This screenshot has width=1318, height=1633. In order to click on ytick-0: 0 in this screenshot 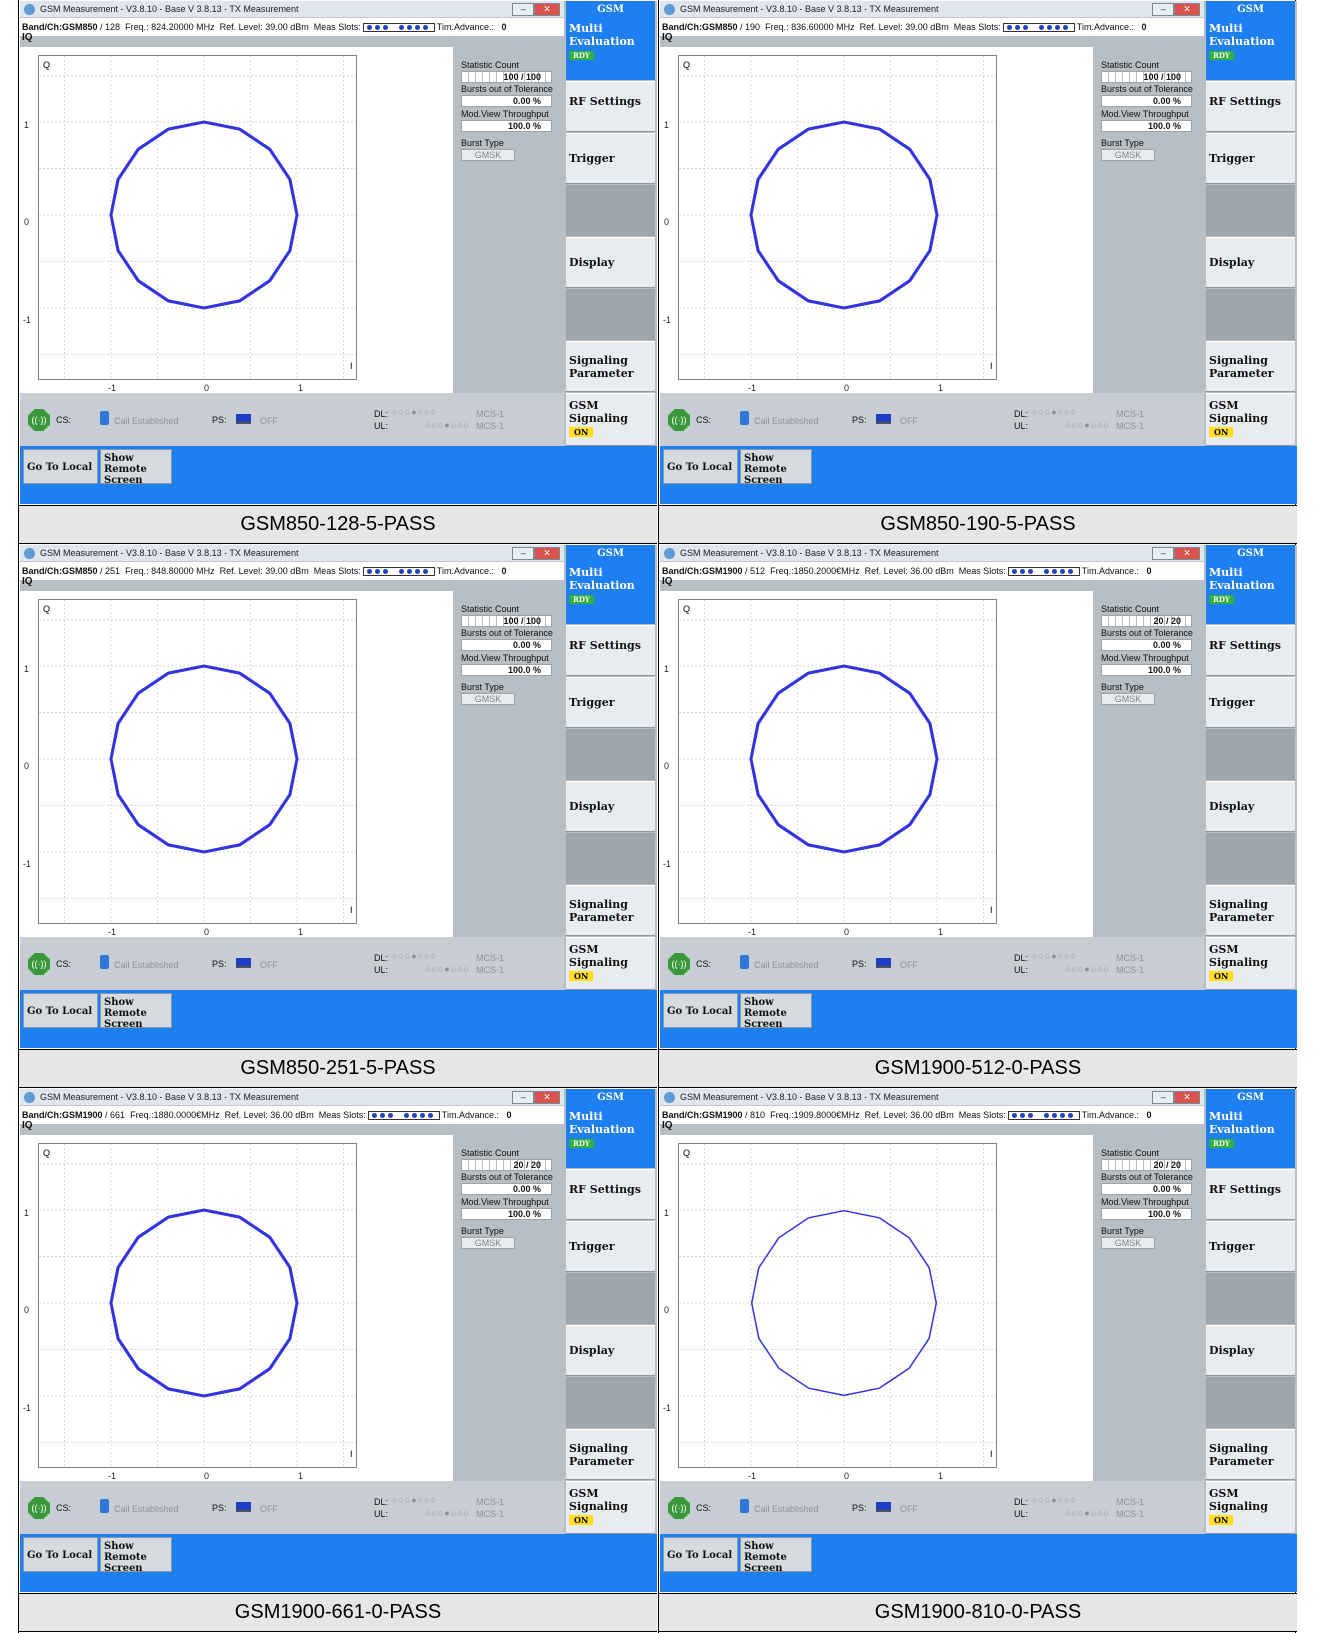, I will do `click(27, 1310)`.